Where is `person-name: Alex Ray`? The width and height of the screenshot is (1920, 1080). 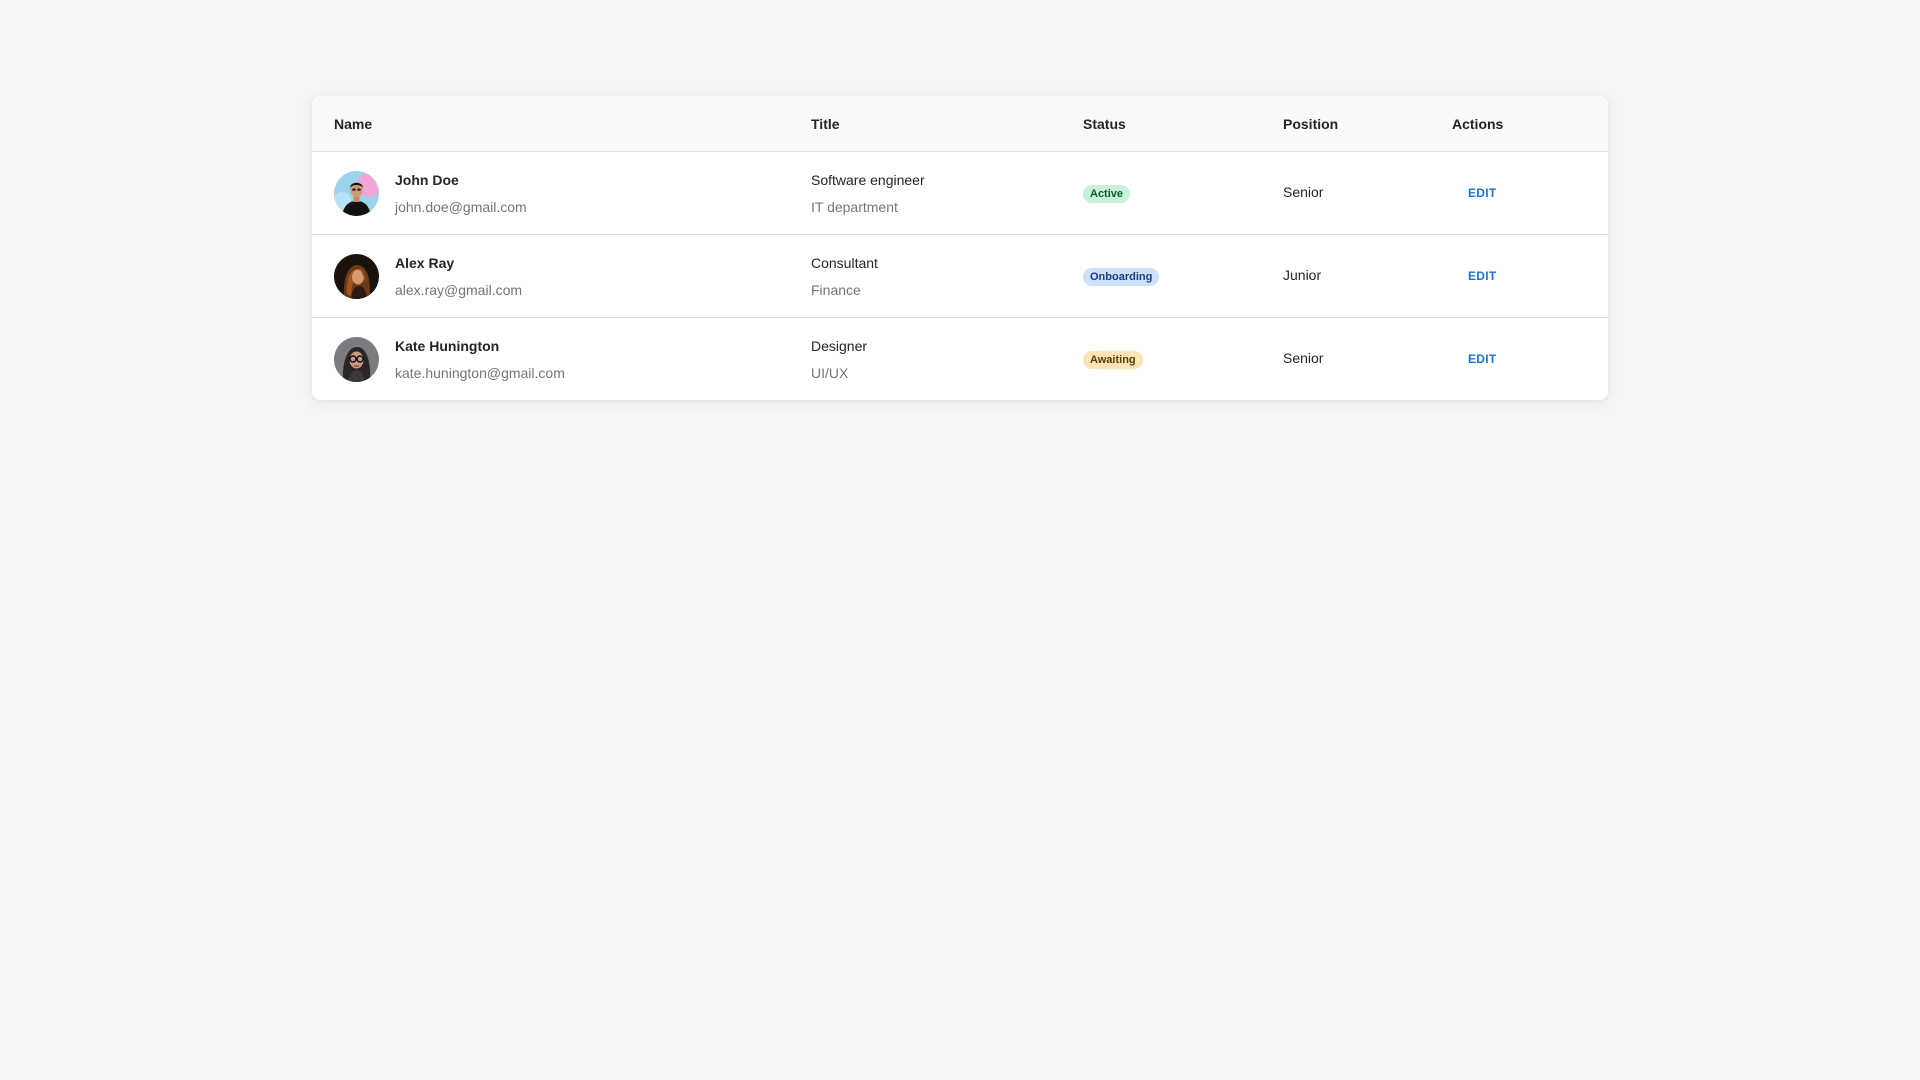
person-name: Alex Ray is located at coordinates (425, 262).